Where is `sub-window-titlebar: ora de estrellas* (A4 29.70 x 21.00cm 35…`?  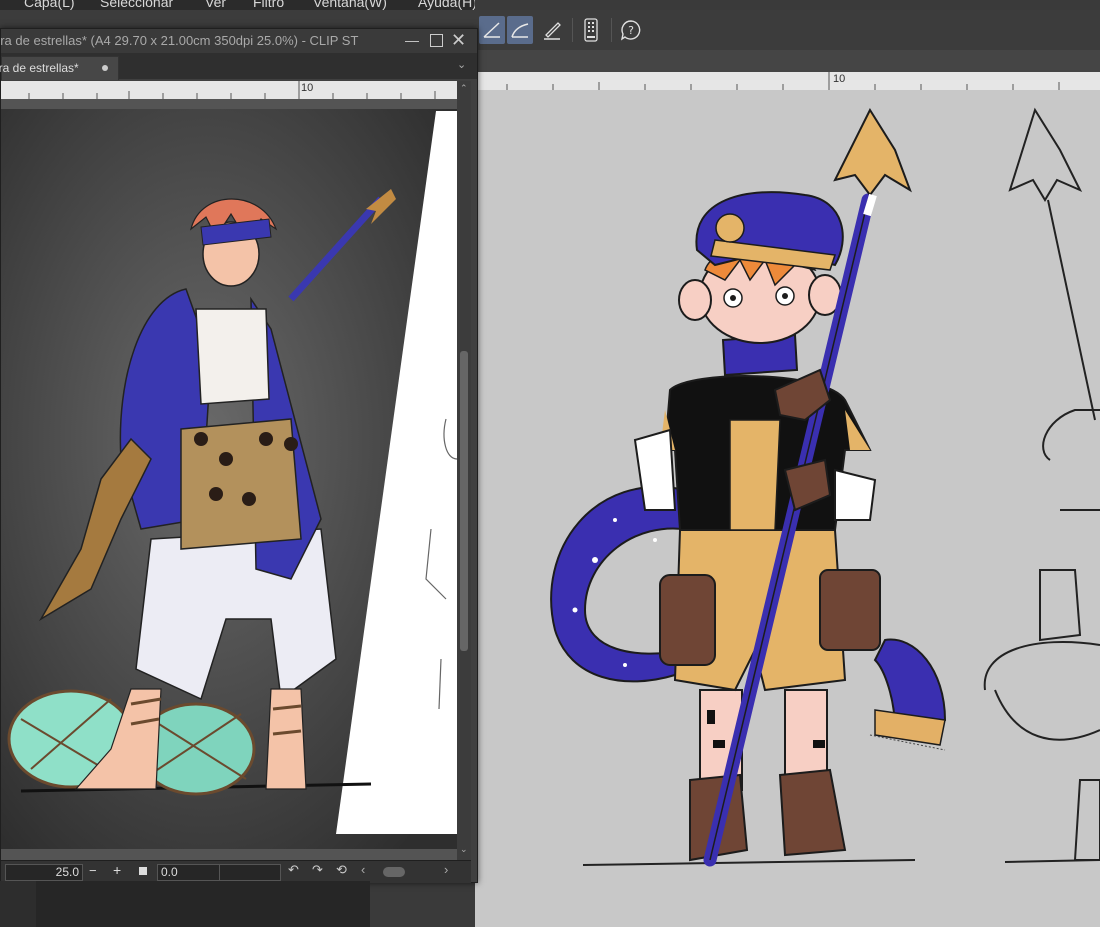 sub-window-titlebar: ora de estrellas* (A4 29.70 x 21.00cm 35… is located at coordinates (238, 41).